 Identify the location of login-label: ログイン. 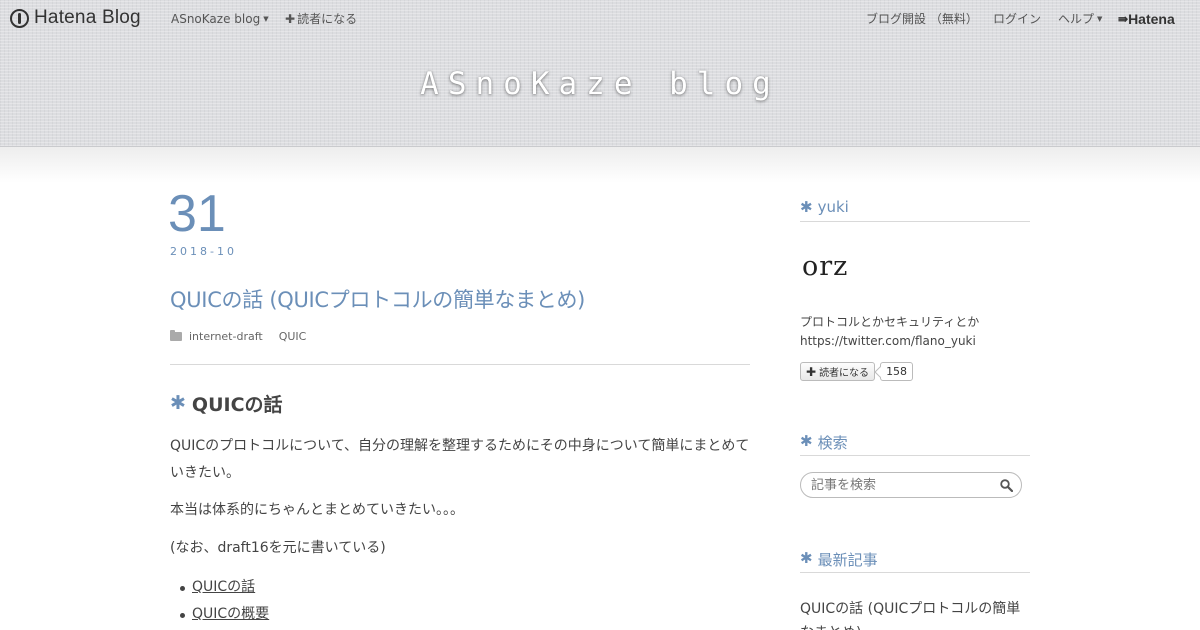
(1017, 19).